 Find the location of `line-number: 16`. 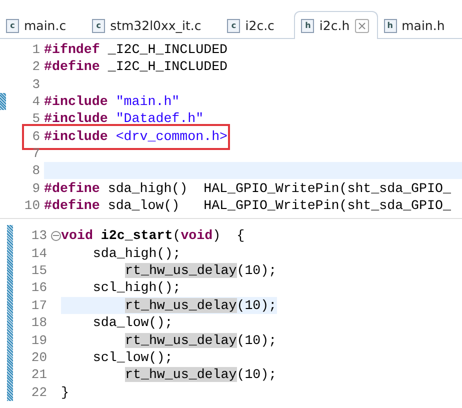

line-number: 16 is located at coordinates (39, 288).